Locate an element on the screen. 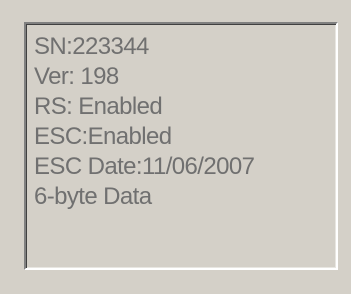 Image resolution: width=360 pixels, height=294 pixels. data-format-line: 6-byte Data is located at coordinates (93, 196).